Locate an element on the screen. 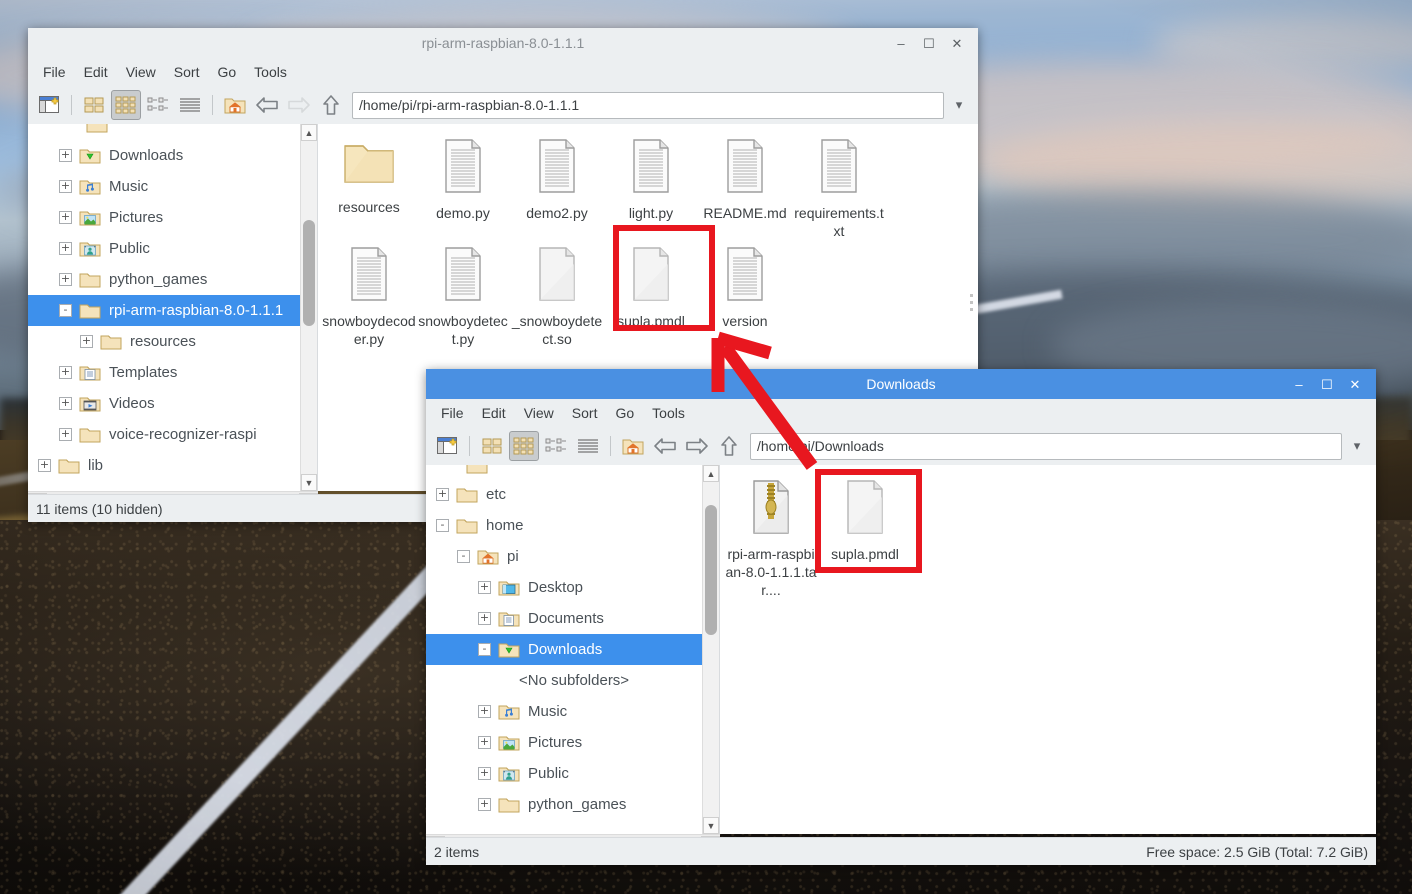 Image resolution: width=1412 pixels, height=894 pixels. window2-titlebar: Downloads – ☐ ✕ is located at coordinates (901, 384).